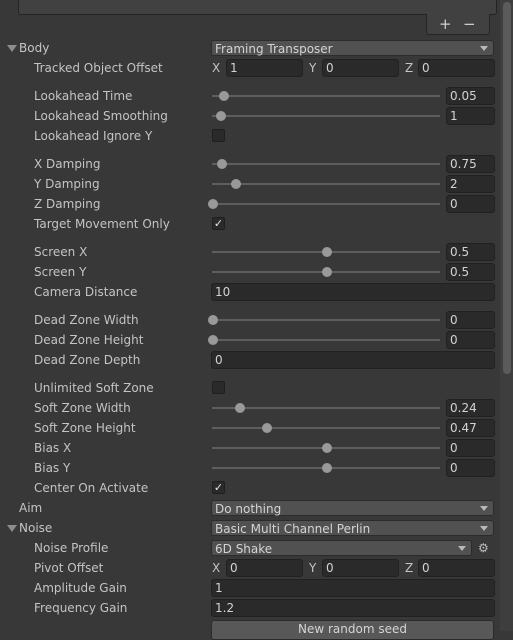  What do you see at coordinates (274, 49) in the screenshot?
I see `body-dropdown-value: Framing Transposer` at bounding box center [274, 49].